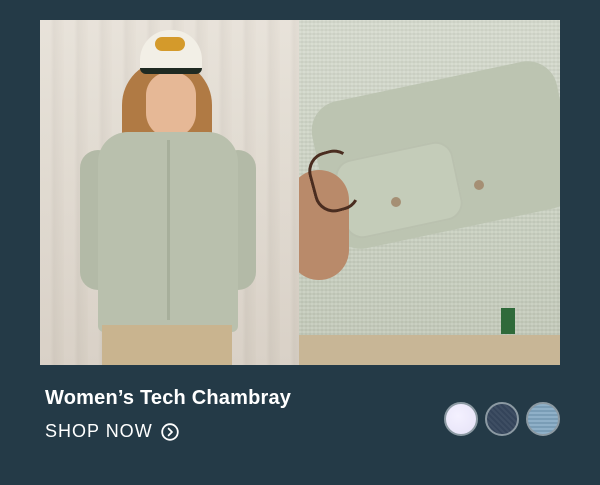 The height and width of the screenshot is (485, 600). What do you see at coordinates (461, 419) in the screenshot?
I see `swatch-white` at bounding box center [461, 419].